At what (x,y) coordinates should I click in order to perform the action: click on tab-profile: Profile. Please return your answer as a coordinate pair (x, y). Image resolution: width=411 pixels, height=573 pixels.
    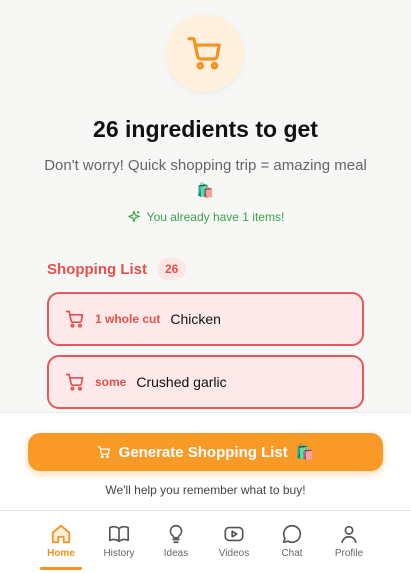
    Looking at the image, I should click on (349, 541).